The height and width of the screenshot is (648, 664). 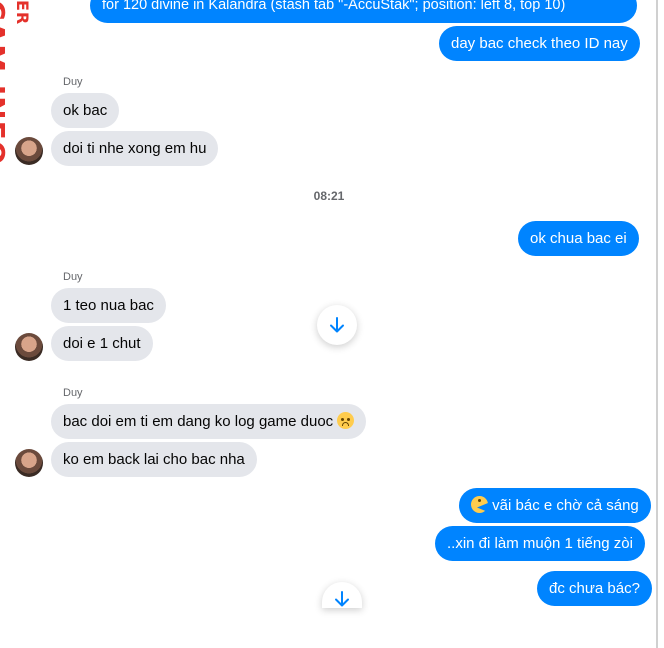 What do you see at coordinates (22, 13) in the screenshot?
I see `watermark-top-text: ER` at bounding box center [22, 13].